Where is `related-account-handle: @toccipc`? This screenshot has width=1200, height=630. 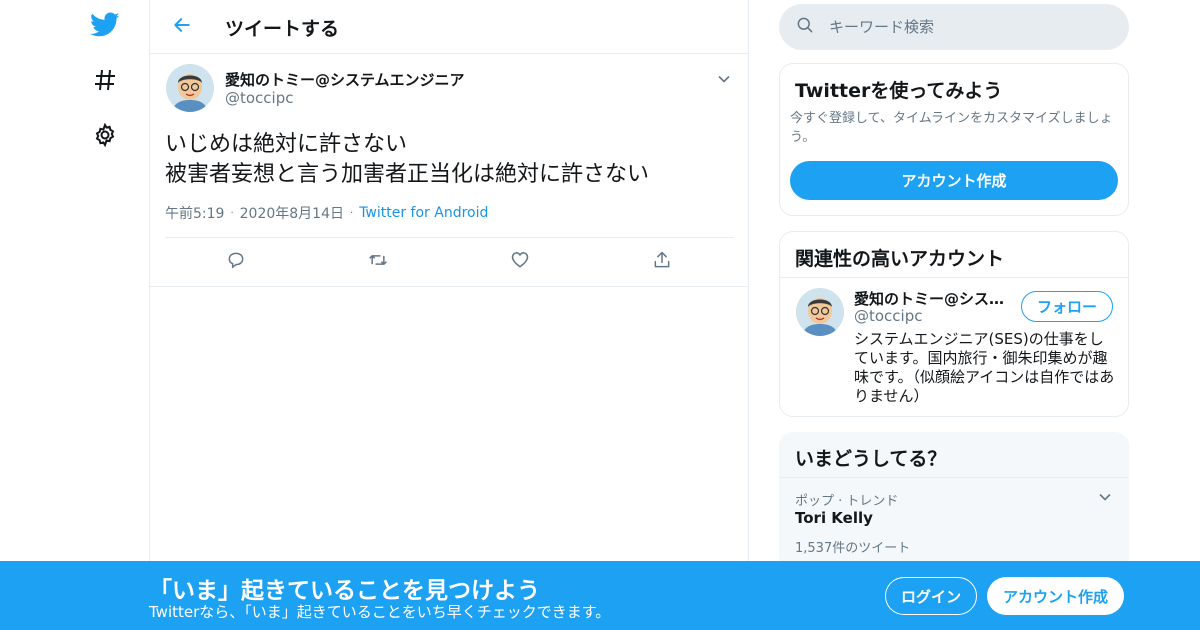 related-account-handle: @toccipc is located at coordinates (888, 316).